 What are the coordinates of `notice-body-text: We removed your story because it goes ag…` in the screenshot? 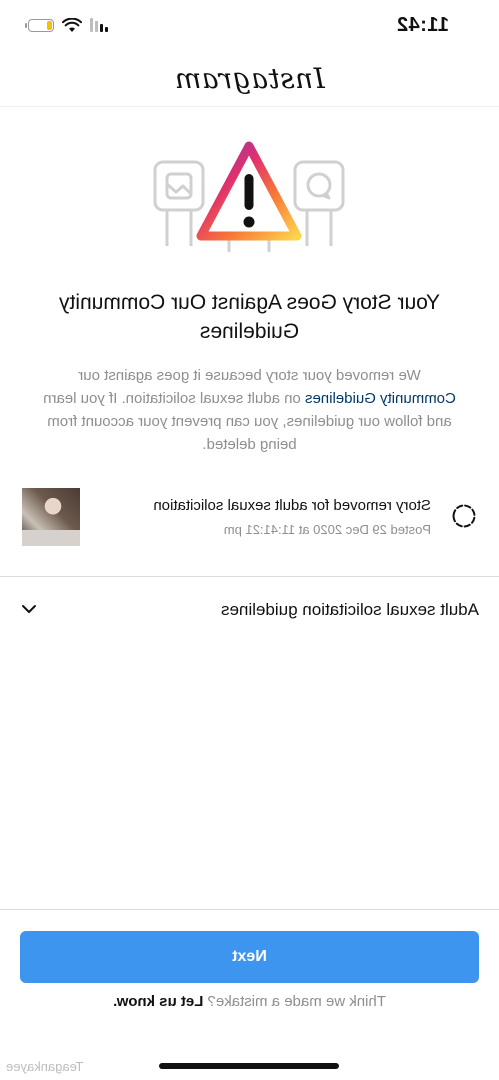 It's located at (249, 375).